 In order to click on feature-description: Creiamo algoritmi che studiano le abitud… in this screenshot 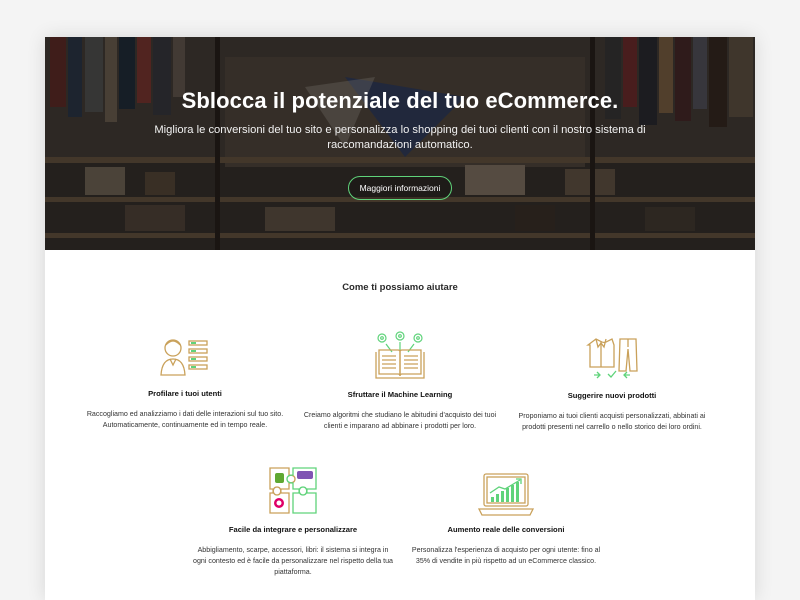, I will do `click(400, 420)`.